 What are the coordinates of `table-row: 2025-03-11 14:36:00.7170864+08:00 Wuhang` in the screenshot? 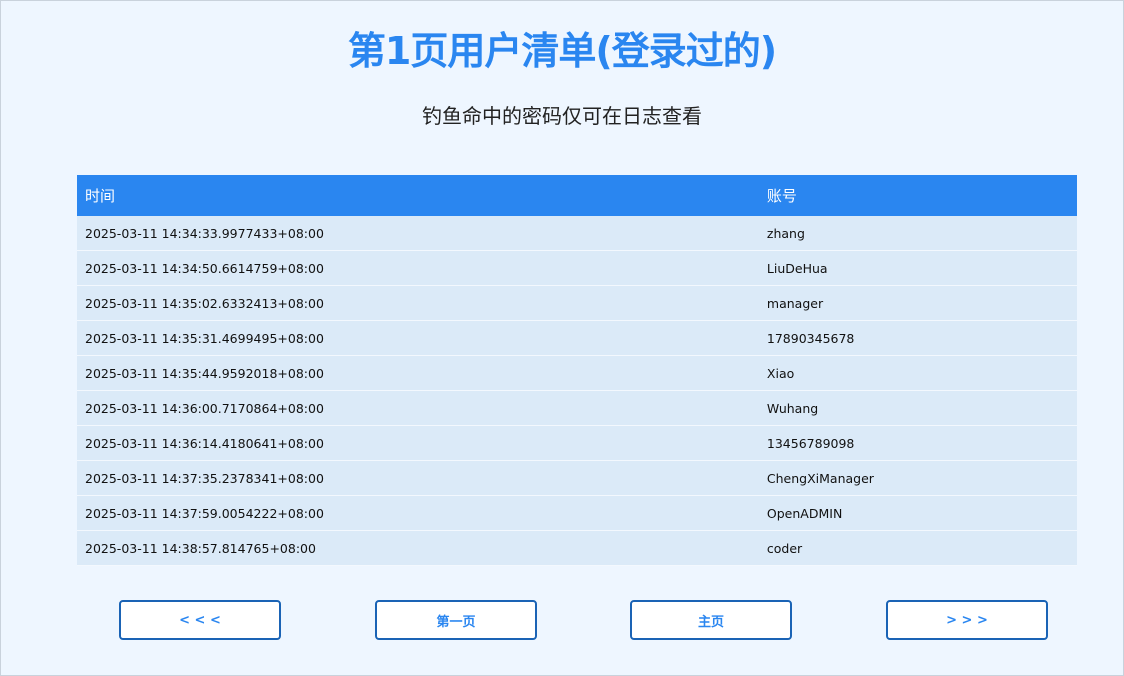 It's located at (577, 408).